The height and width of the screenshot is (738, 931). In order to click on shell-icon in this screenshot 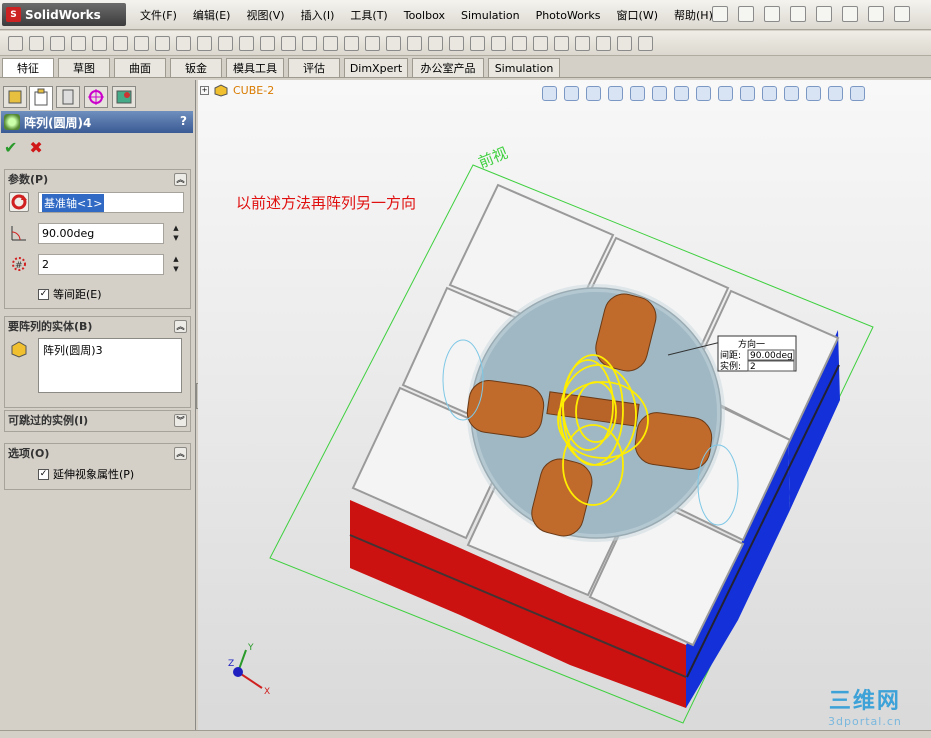, I will do `click(246, 43)`.